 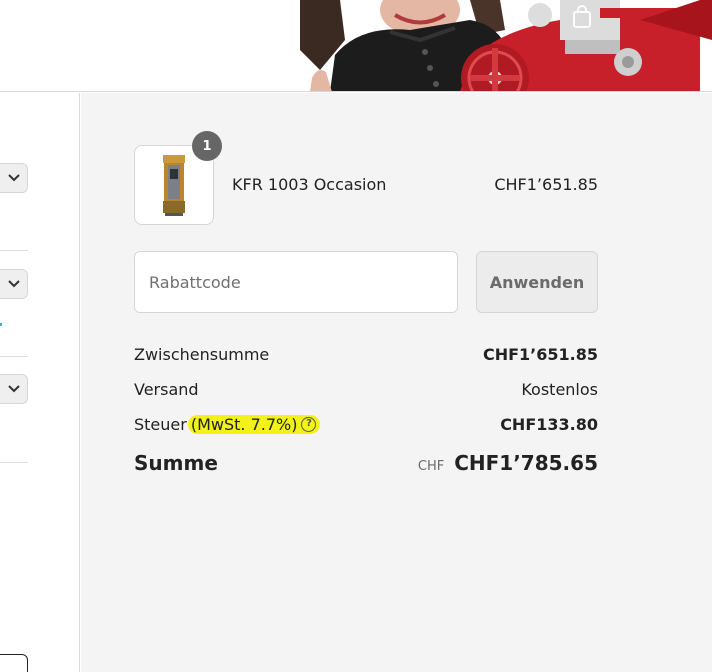 What do you see at coordinates (40, 382) in the screenshot?
I see `checkout-form-column` at bounding box center [40, 382].